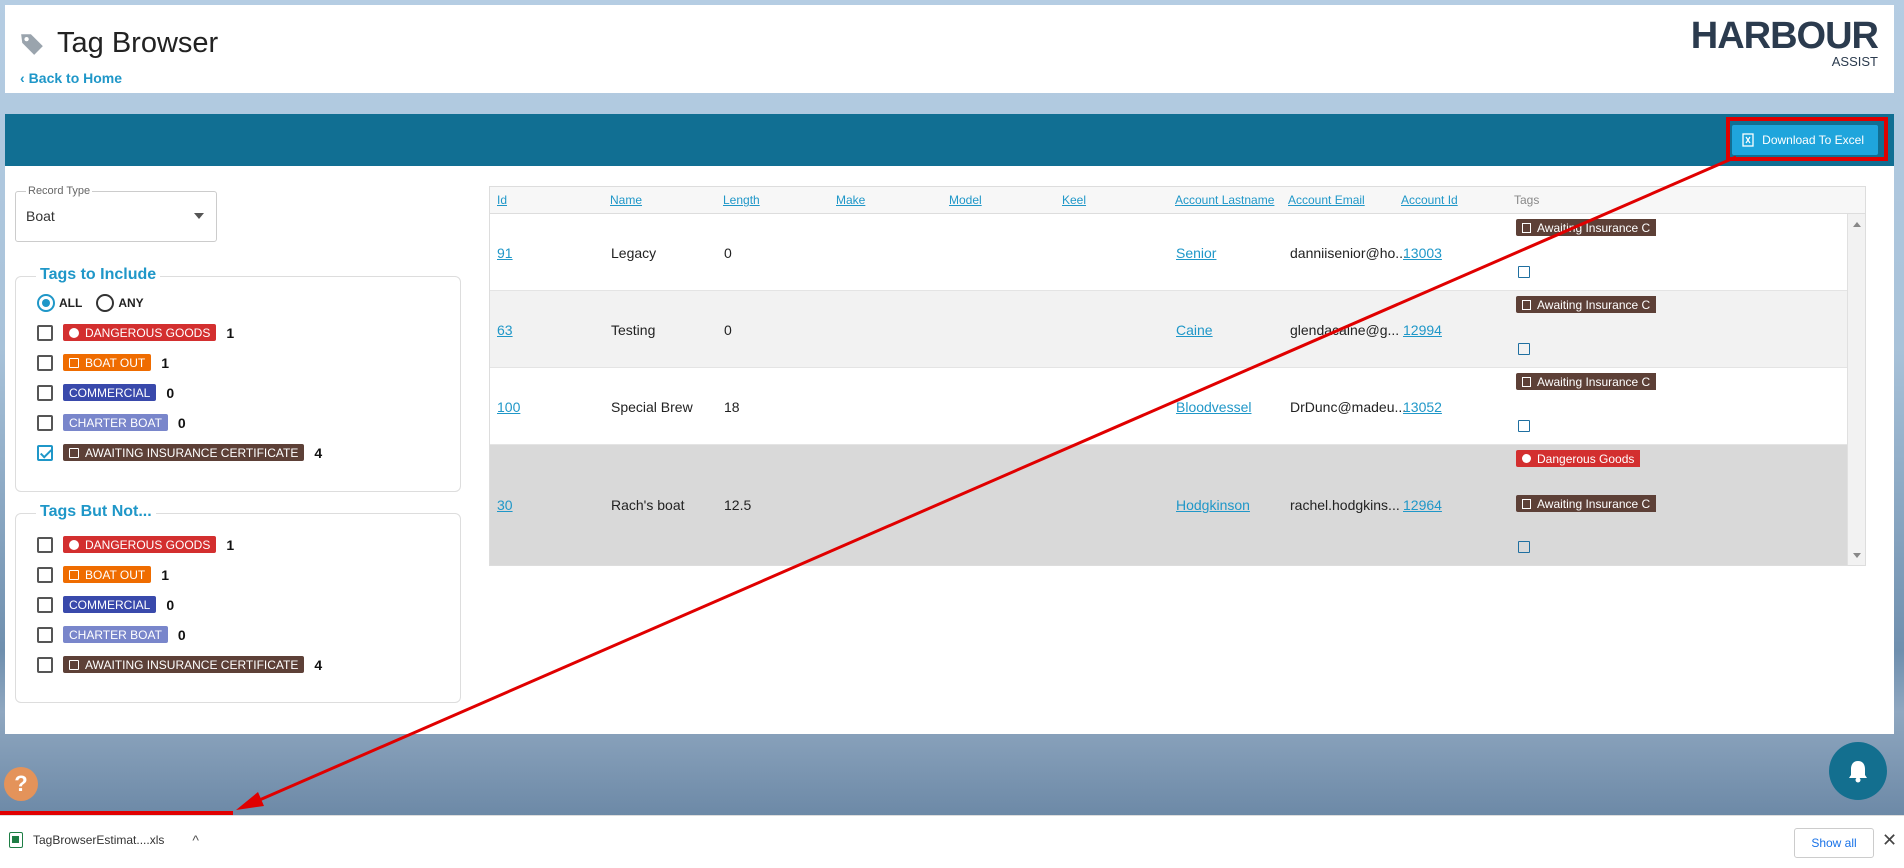 The image size is (1904, 868). I want to click on caret-down-icon, so click(199, 216).